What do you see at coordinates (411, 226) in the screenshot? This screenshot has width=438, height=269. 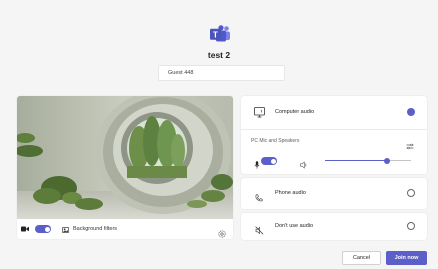 I see `no-audio-radio` at bounding box center [411, 226].